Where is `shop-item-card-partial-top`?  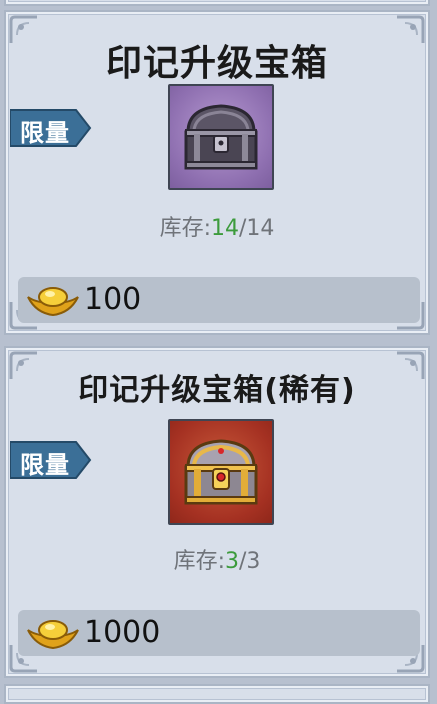
shop-item-card-partial-top is located at coordinates (217, 3).